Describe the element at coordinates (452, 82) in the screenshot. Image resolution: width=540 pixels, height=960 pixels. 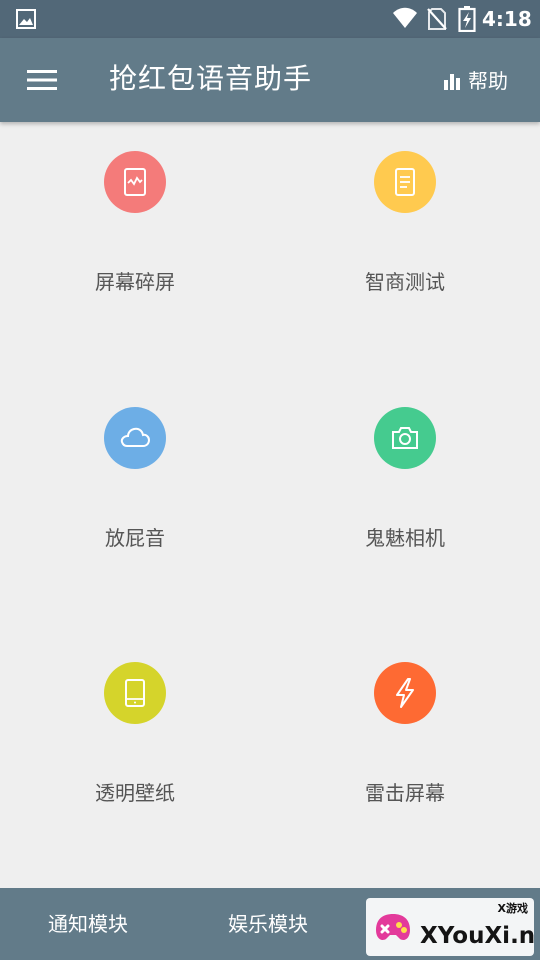
I see `bar-chart-icon` at that location.